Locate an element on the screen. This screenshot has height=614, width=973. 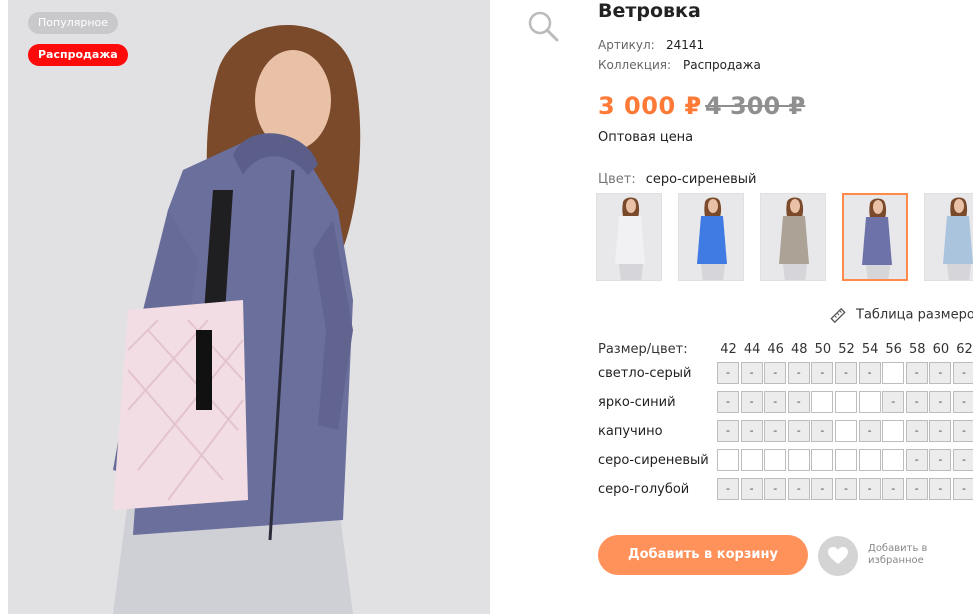
color-row: Цвет: серо-сиреневый is located at coordinates (677, 179).